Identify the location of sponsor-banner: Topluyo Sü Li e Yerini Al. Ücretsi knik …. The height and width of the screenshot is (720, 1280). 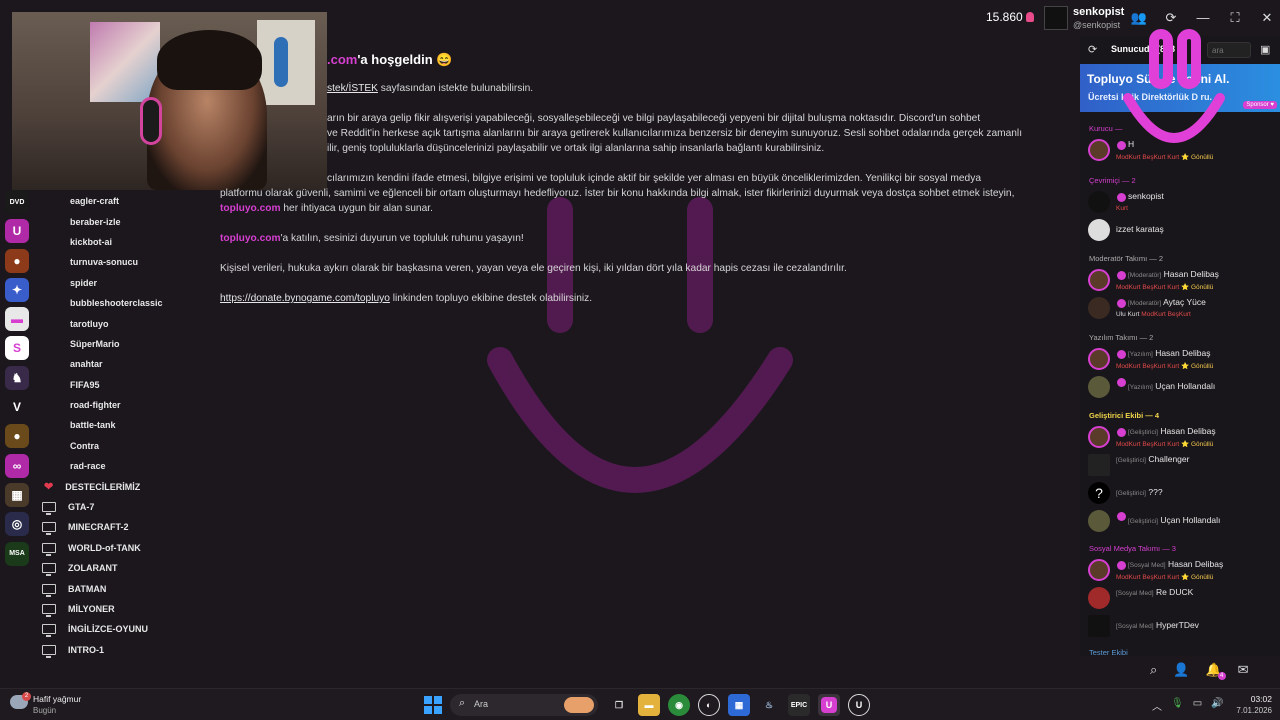
(1180, 88).